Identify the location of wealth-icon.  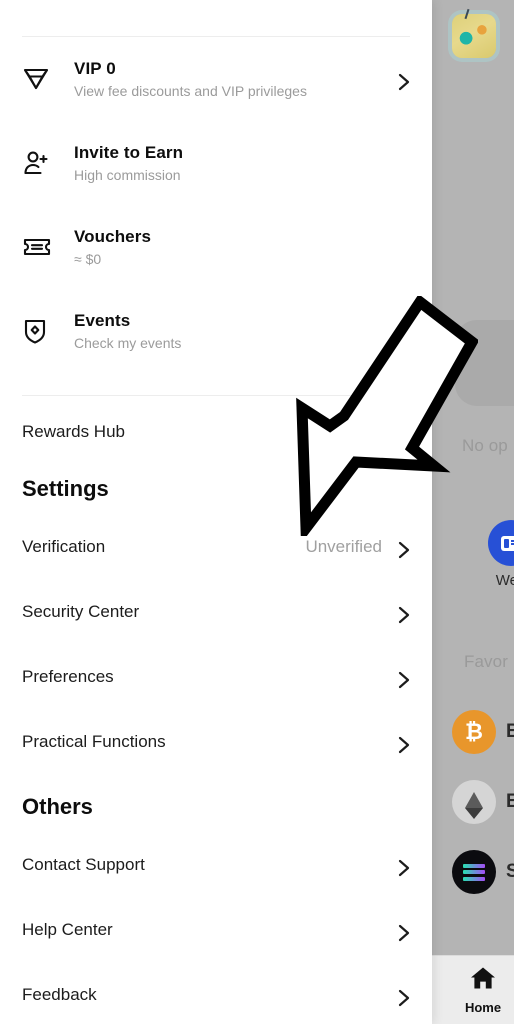
(501, 543).